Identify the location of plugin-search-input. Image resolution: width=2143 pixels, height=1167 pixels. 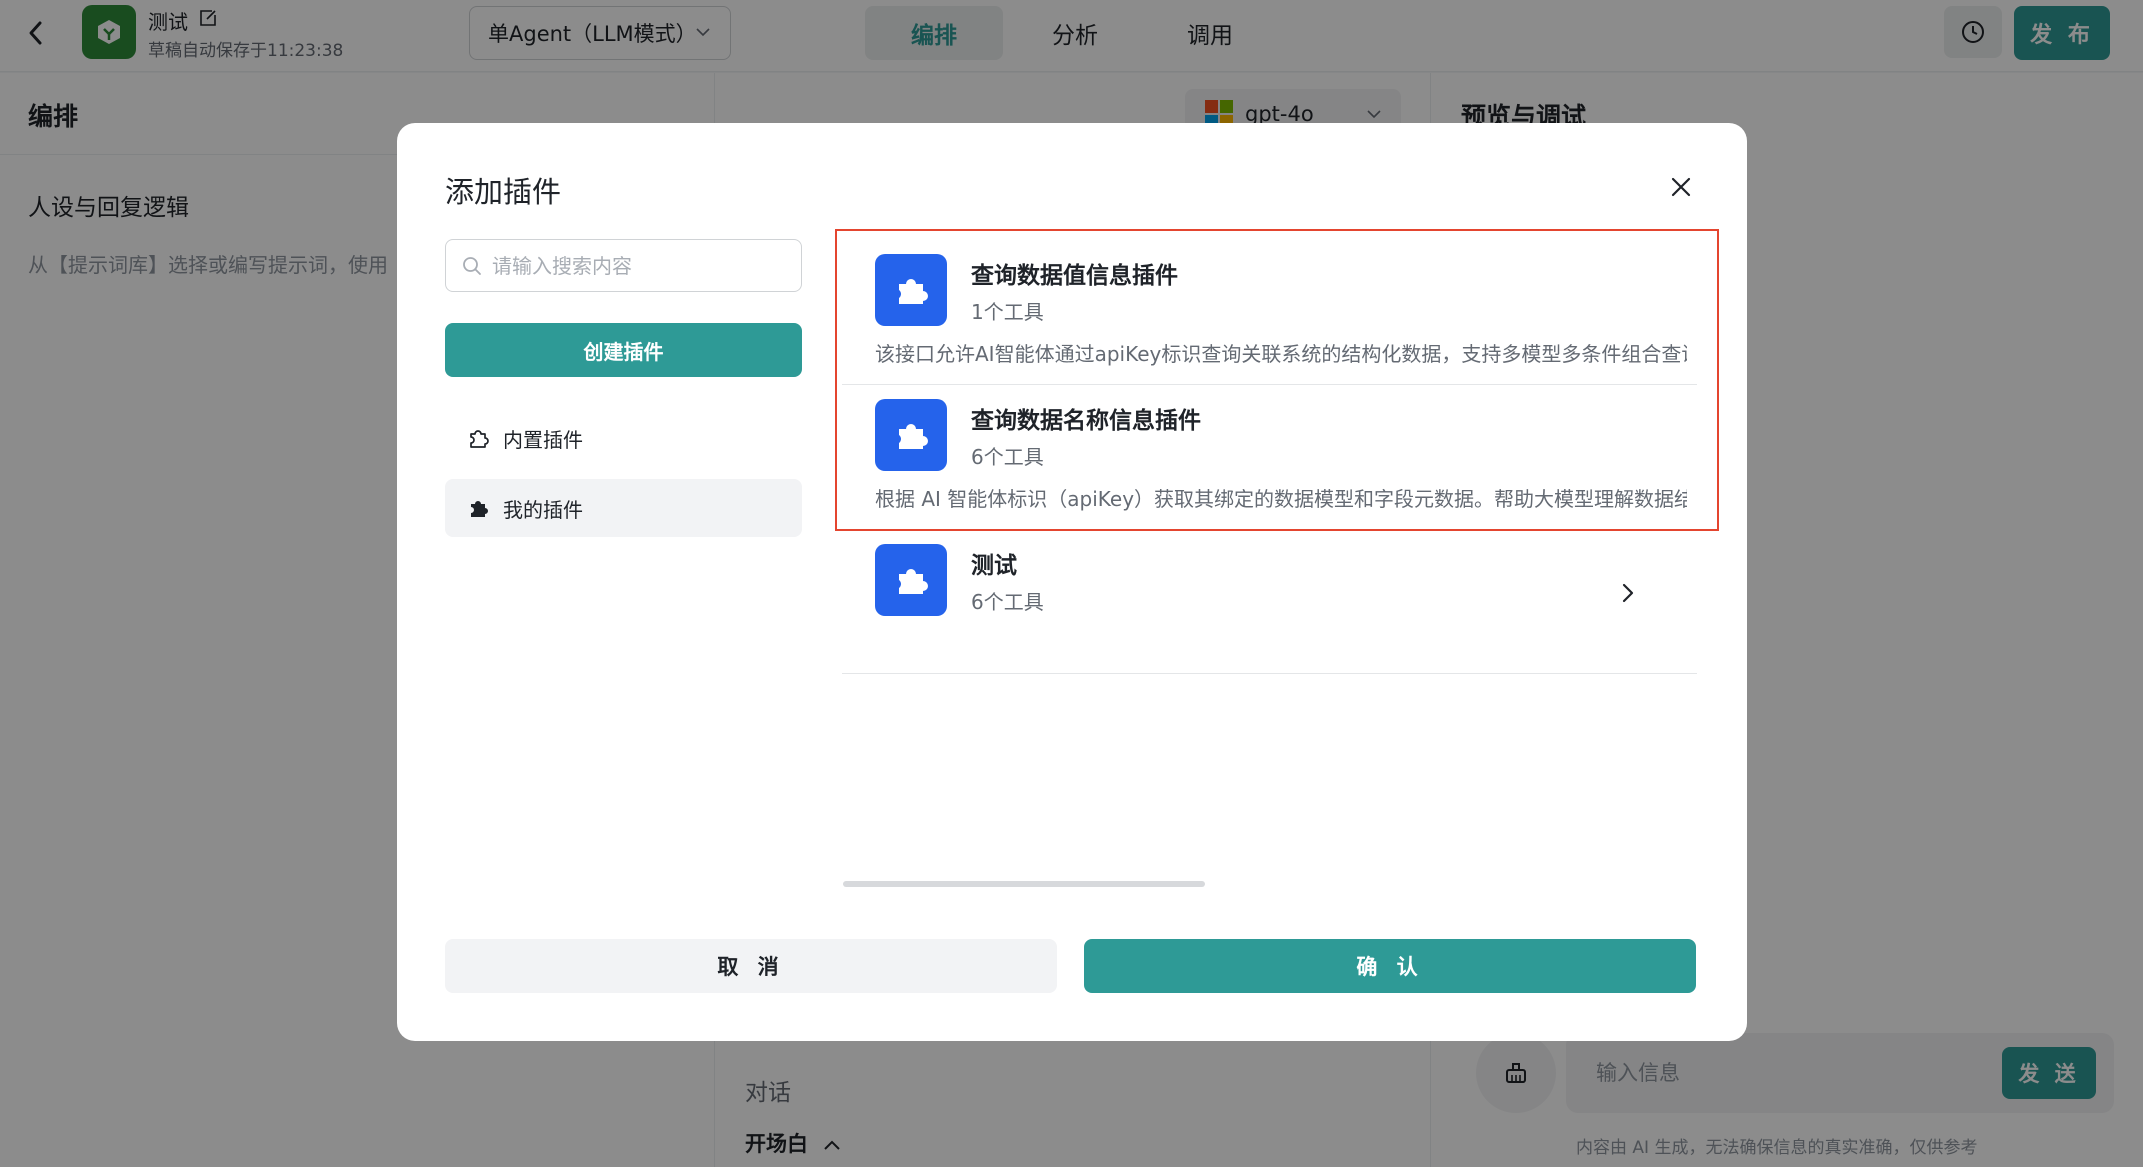
(642, 266).